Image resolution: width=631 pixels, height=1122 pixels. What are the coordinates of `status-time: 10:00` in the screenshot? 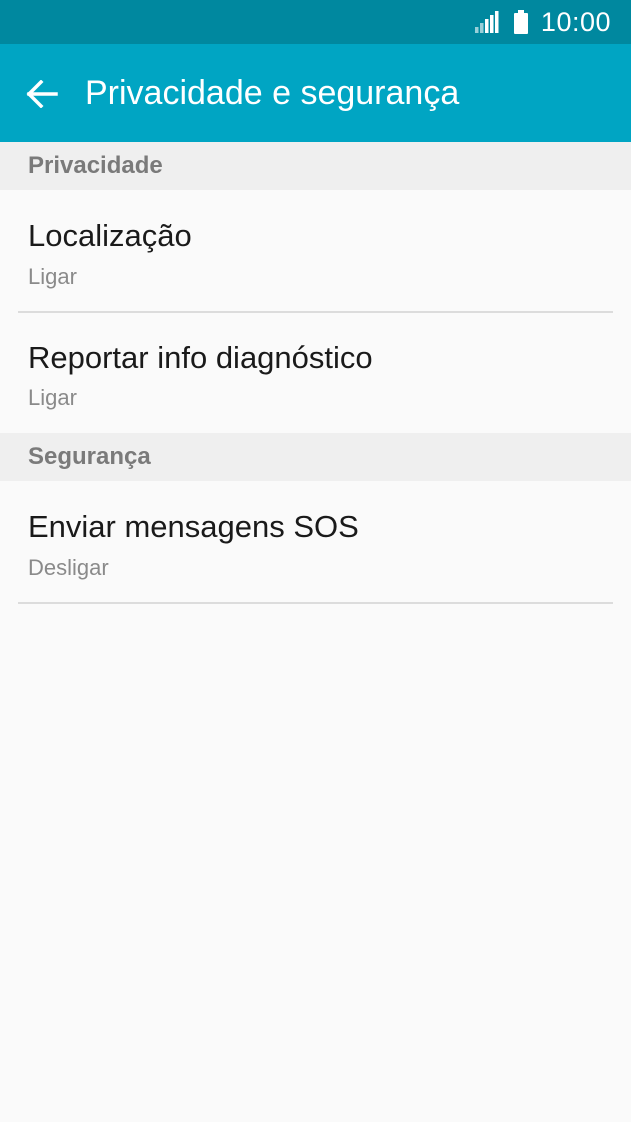 It's located at (575, 21).